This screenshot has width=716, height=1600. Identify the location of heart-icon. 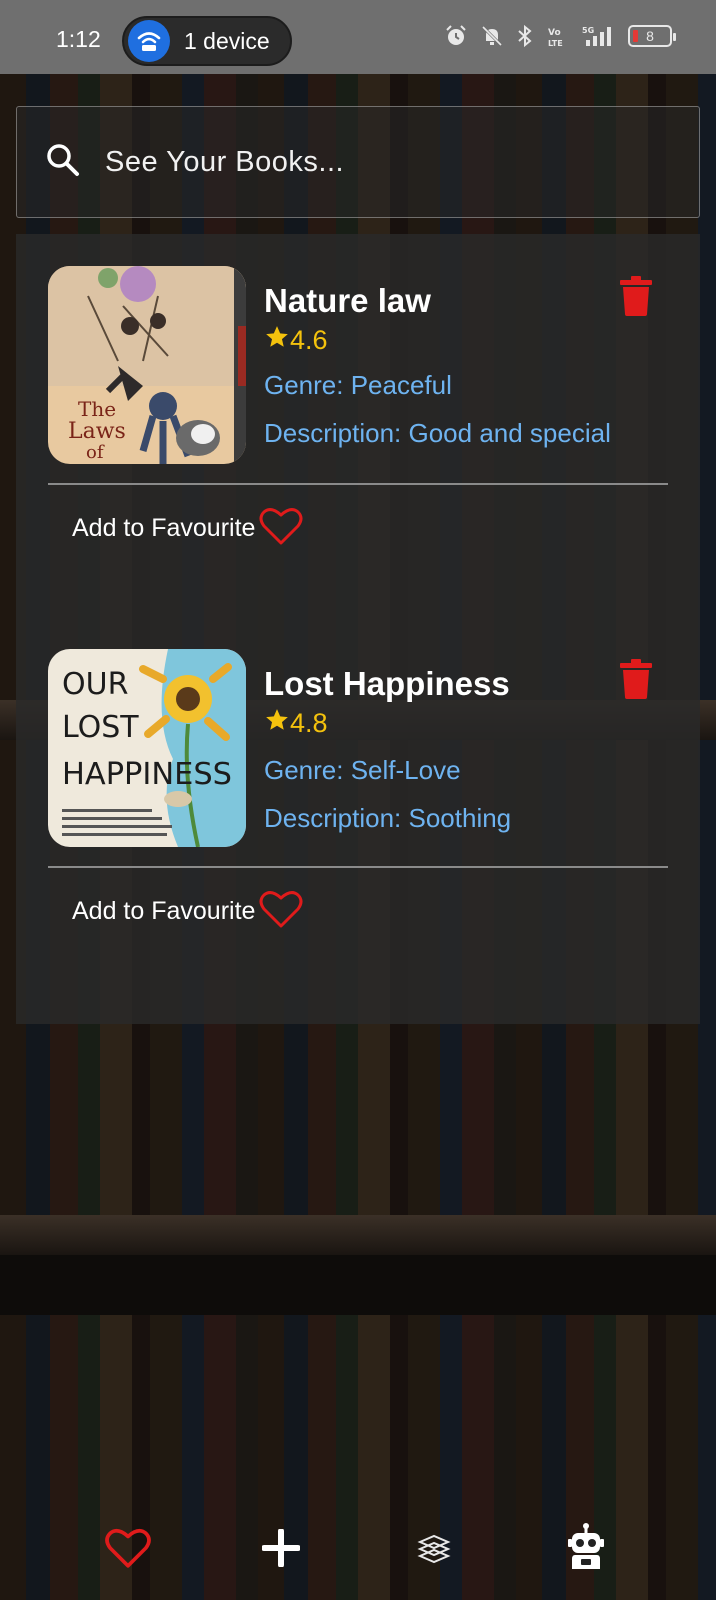
(128, 1550).